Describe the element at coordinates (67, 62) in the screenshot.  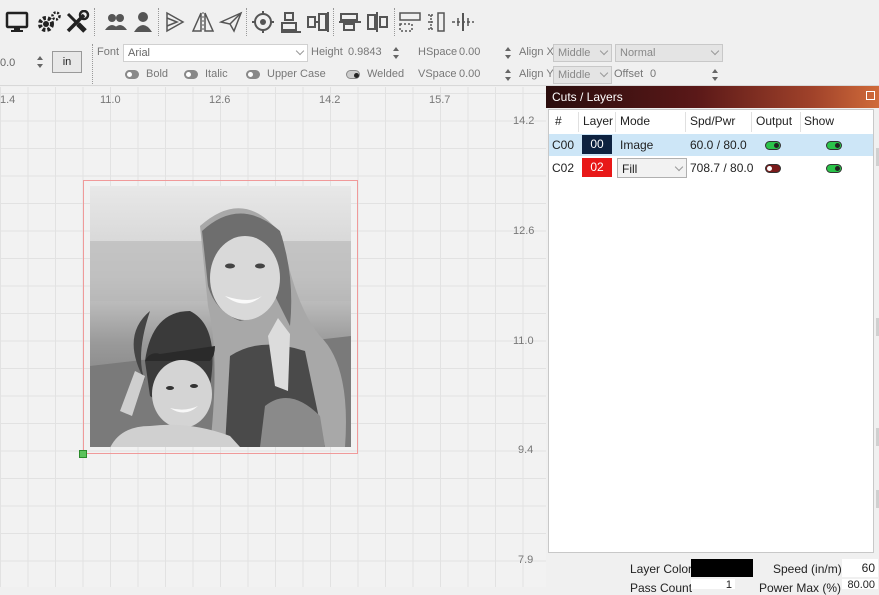
I see `unit-button: in` at that location.